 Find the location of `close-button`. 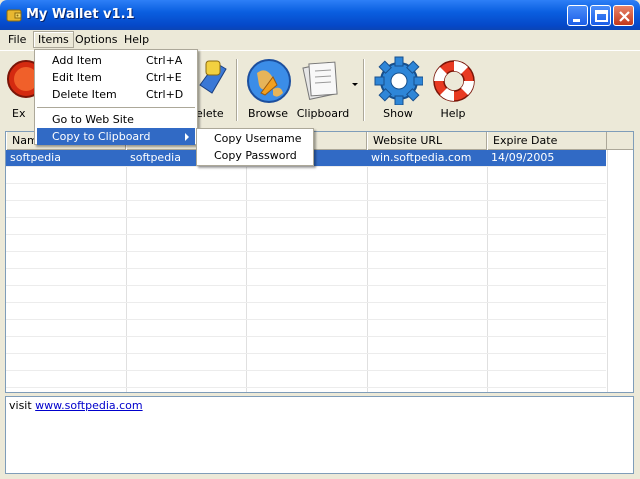

close-button is located at coordinates (623, 15).